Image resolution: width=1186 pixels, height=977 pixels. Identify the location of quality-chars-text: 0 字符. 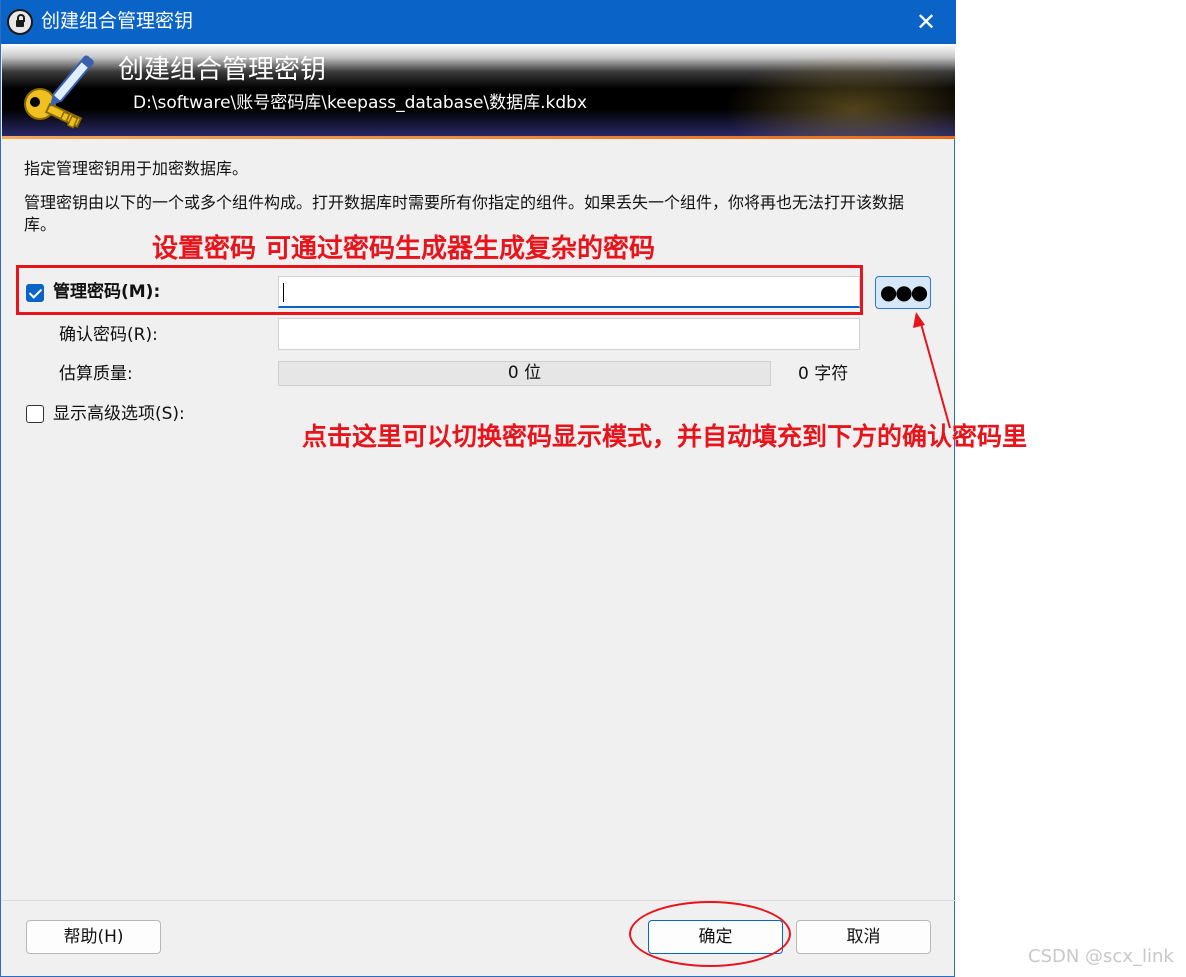
(823, 374).